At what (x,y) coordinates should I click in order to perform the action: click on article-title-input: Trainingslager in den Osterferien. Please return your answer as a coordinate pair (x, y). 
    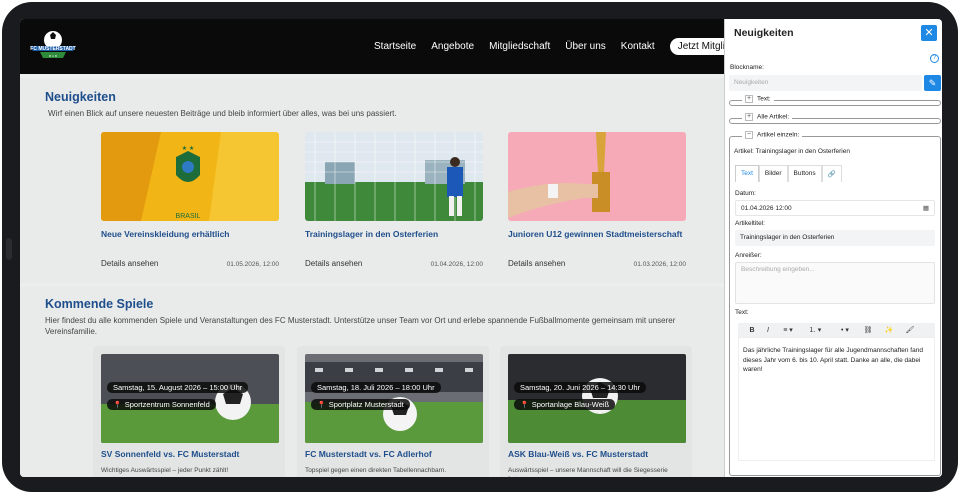
    Looking at the image, I should click on (835, 238).